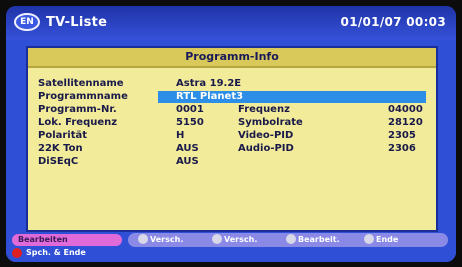  What do you see at coordinates (77, 22) in the screenshot?
I see `window-title: TV-Liste` at bounding box center [77, 22].